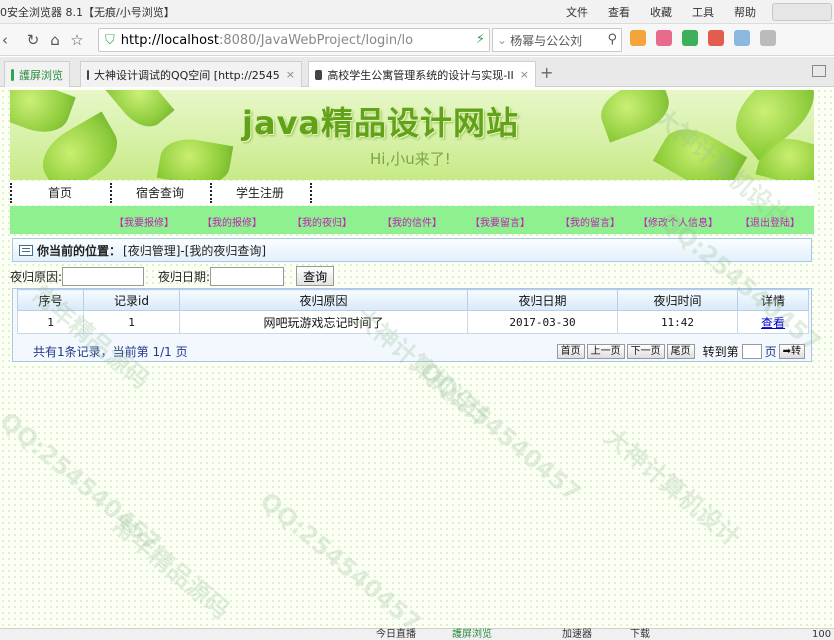  I want to click on status-live: 今日直播, so click(396, 634).